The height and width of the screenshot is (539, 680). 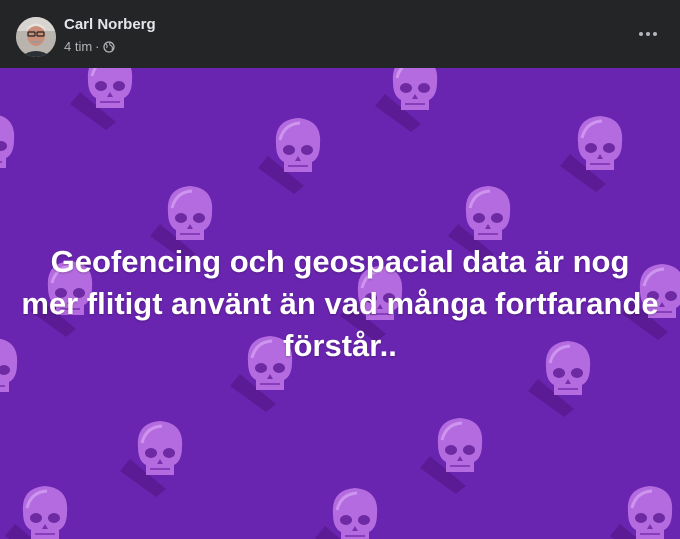 I want to click on post-meta: 4 tim ·, so click(x=89, y=46).